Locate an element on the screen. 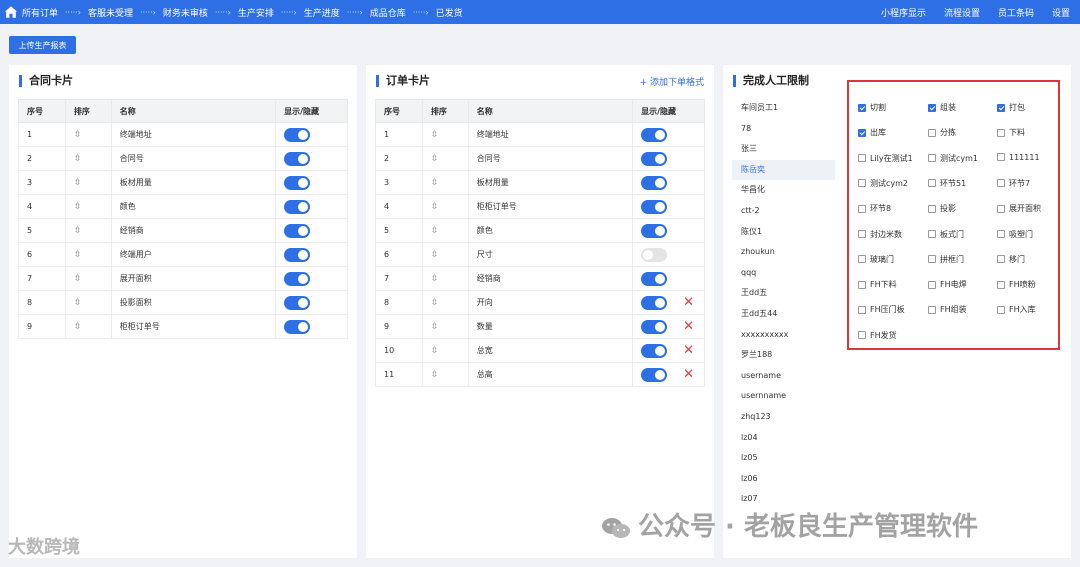 The width and height of the screenshot is (1080, 567). process-option: 组装 is located at coordinates (942, 107).